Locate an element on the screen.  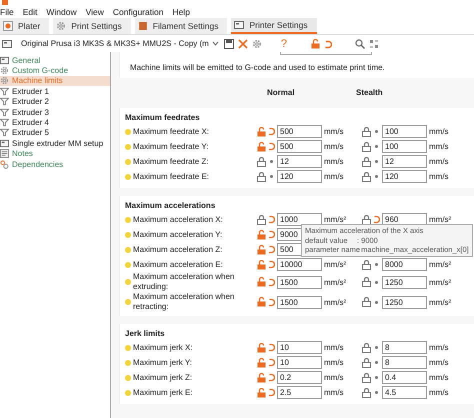
input-field: 0.4 is located at coordinates (404, 377).